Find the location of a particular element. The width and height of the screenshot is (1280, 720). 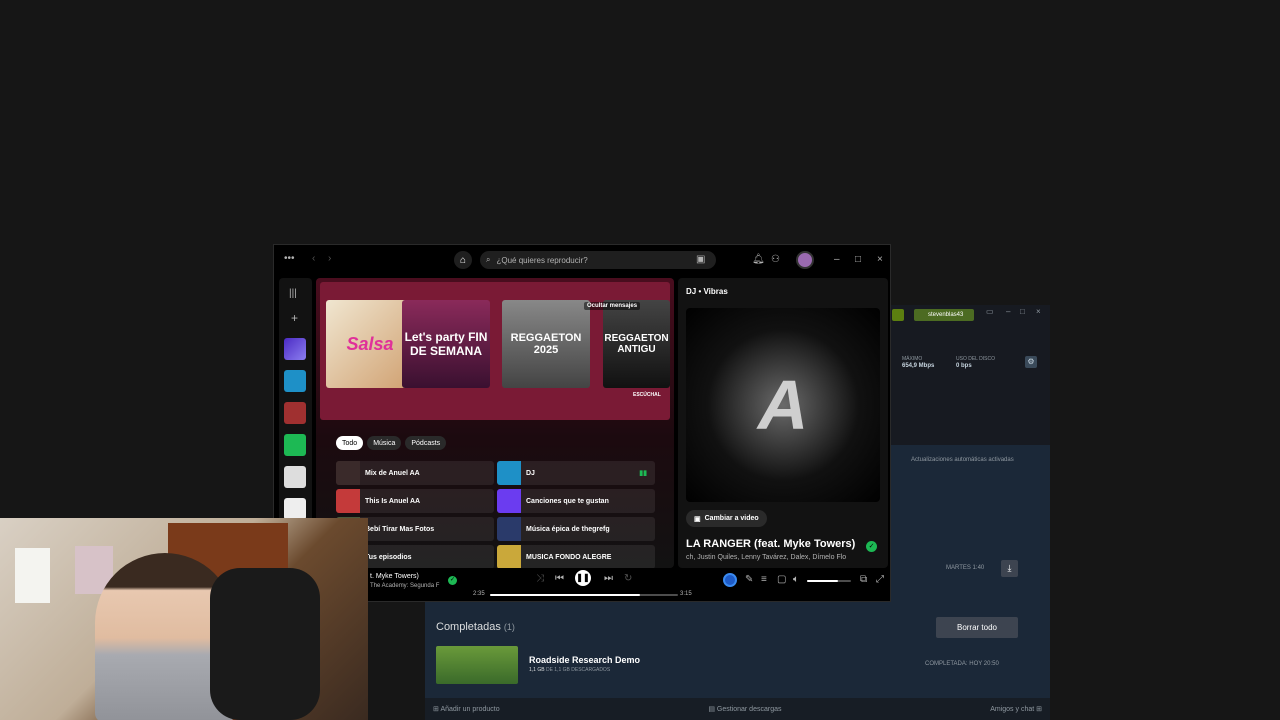

manage-downloads-link: ▤ Gestionar descargas is located at coordinates (744, 709).